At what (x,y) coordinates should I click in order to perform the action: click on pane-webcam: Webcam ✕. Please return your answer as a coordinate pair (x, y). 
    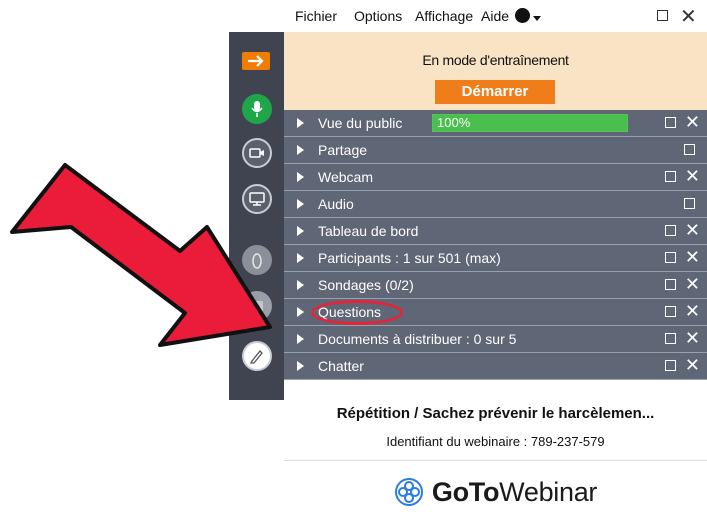
    Looking at the image, I should click on (495, 177).